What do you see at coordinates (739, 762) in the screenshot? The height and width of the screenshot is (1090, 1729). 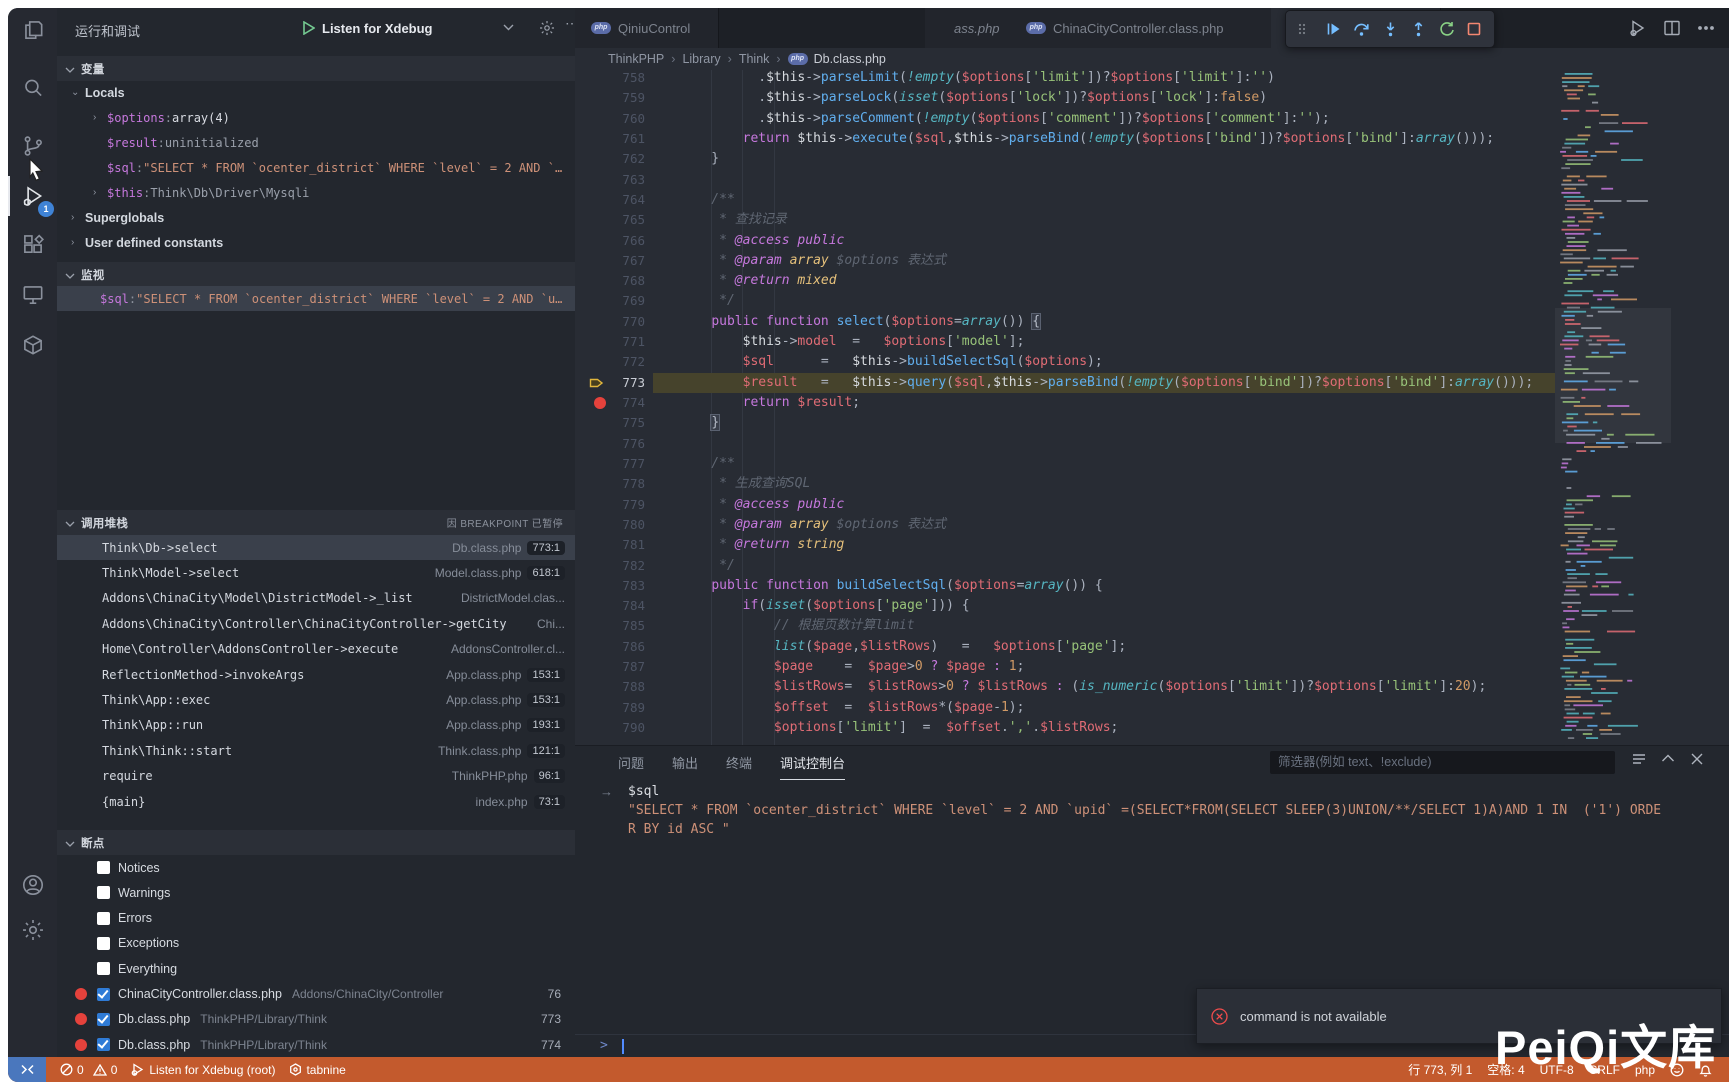 I see `panel-tab-终端: 终端` at bounding box center [739, 762].